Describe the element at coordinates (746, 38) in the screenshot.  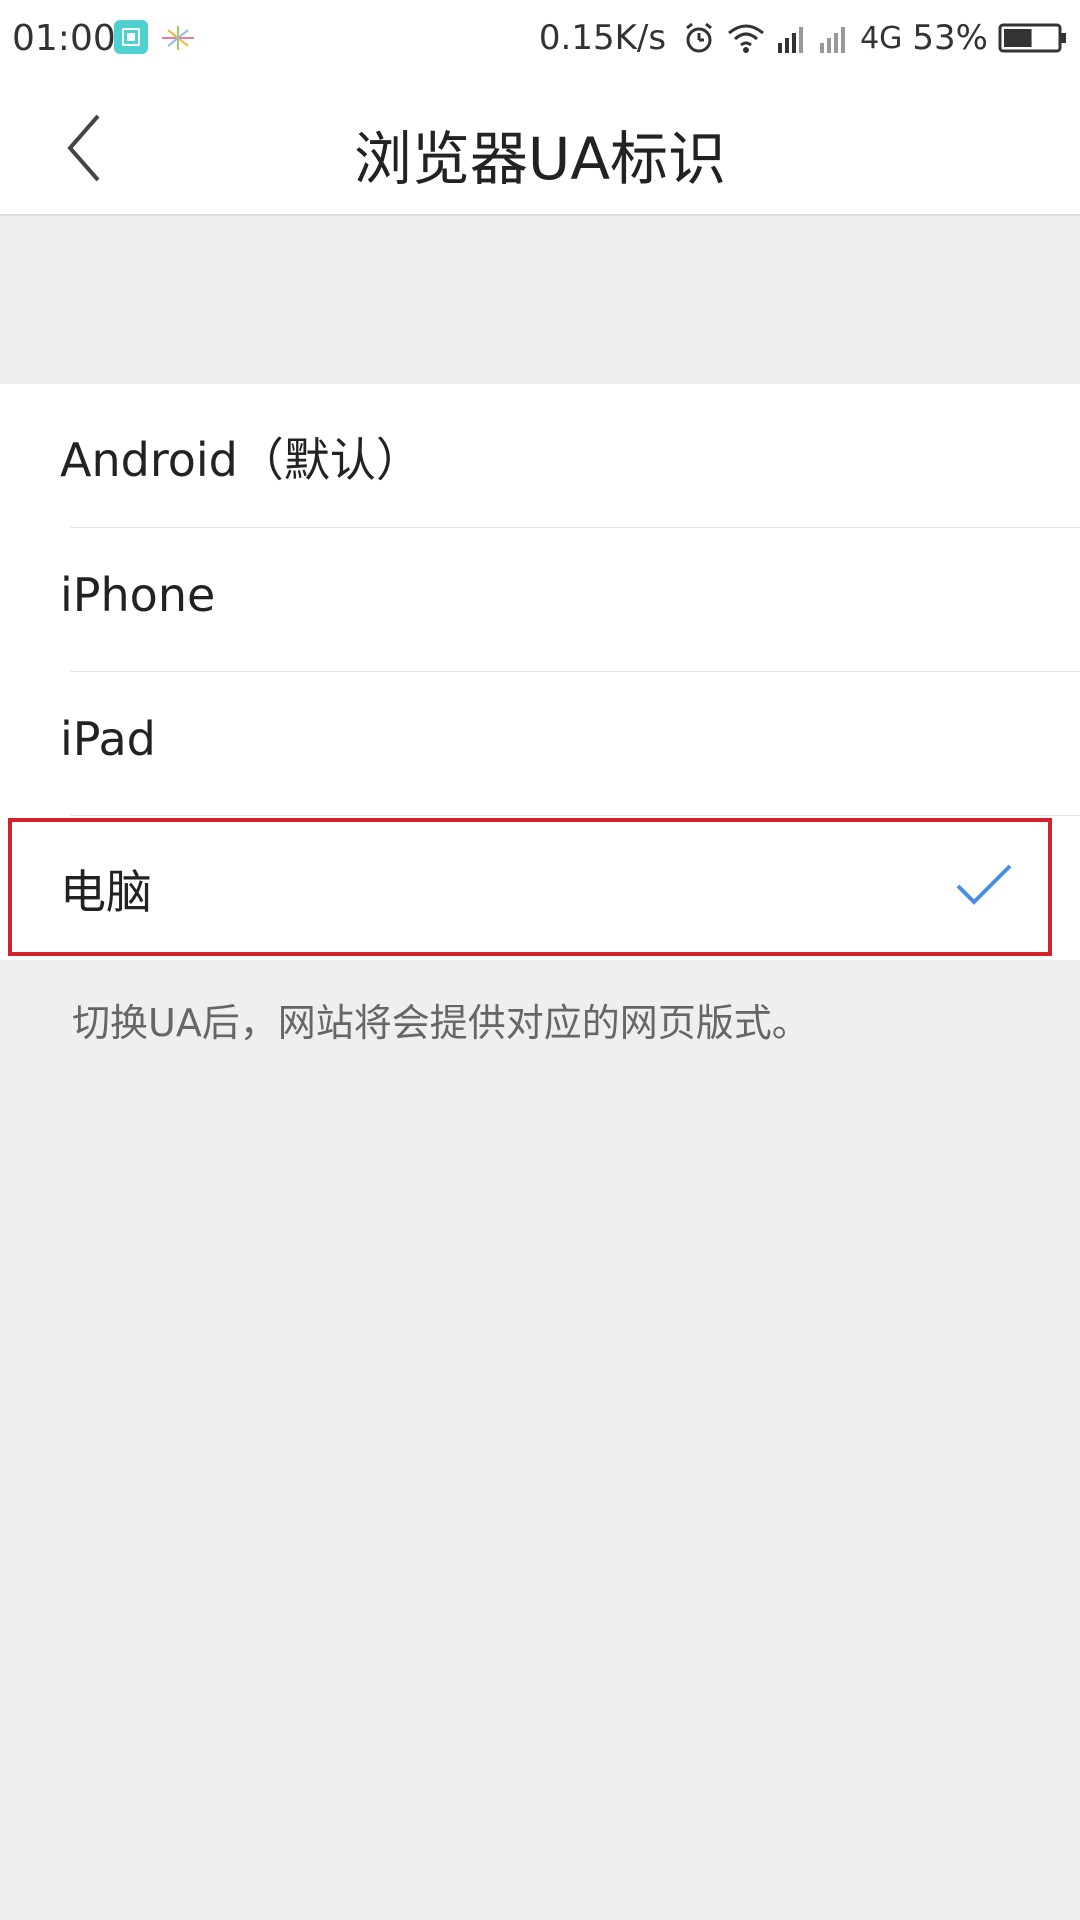
I see `wifi-icon` at that location.